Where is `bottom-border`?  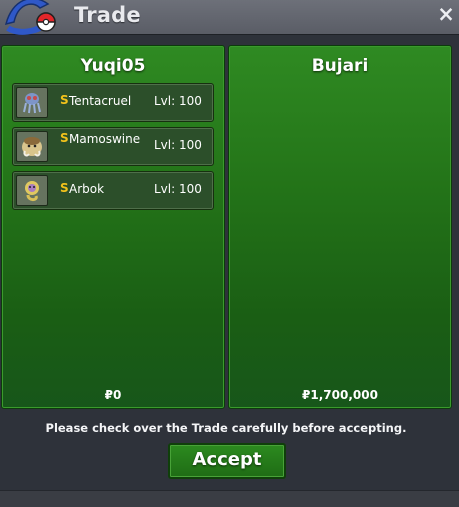 bottom-border is located at coordinates (229, 498).